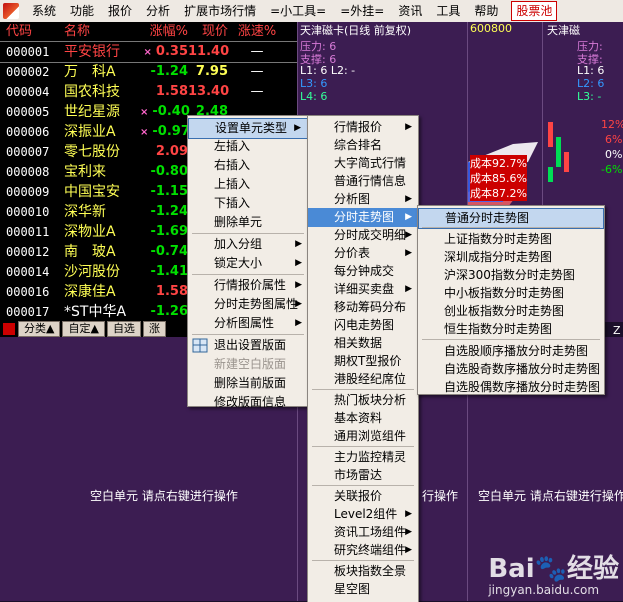 The width and height of the screenshot is (623, 602). Describe the element at coordinates (158, 11) in the screenshot. I see `menu-analysis: 分析` at that location.